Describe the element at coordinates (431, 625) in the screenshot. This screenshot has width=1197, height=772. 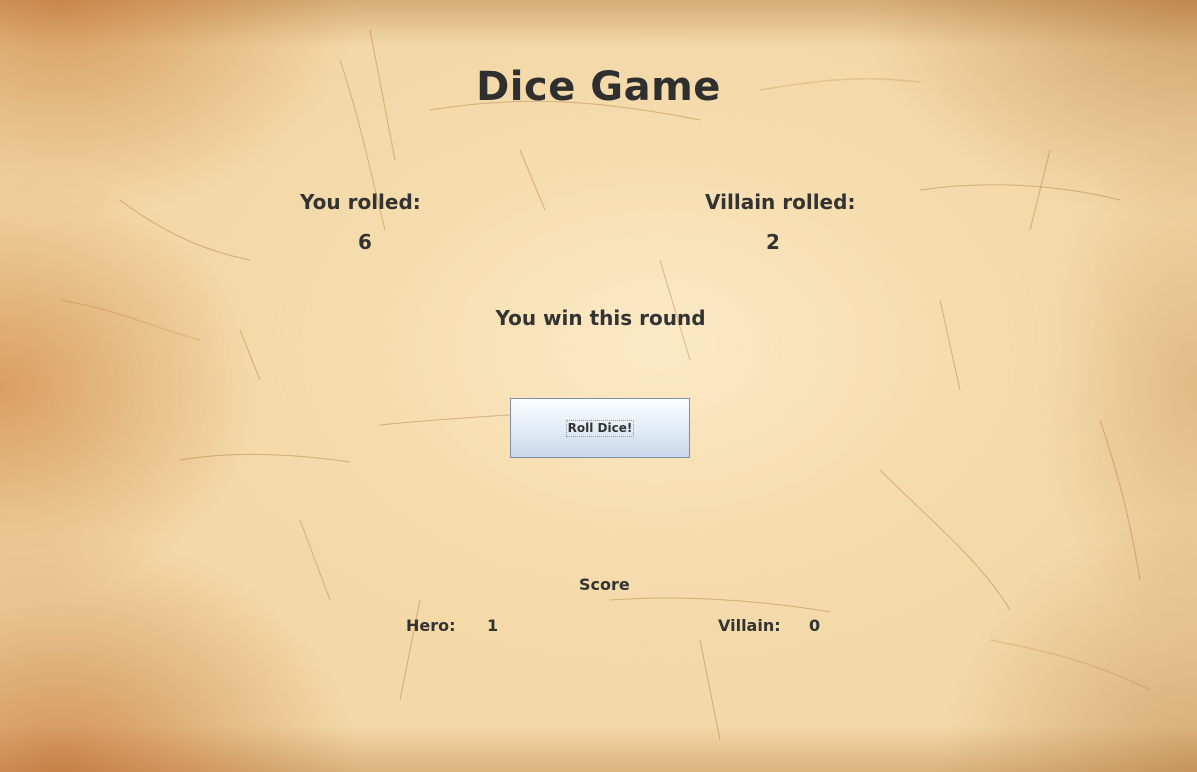
I see `hero-score-label: Hero:` at that location.